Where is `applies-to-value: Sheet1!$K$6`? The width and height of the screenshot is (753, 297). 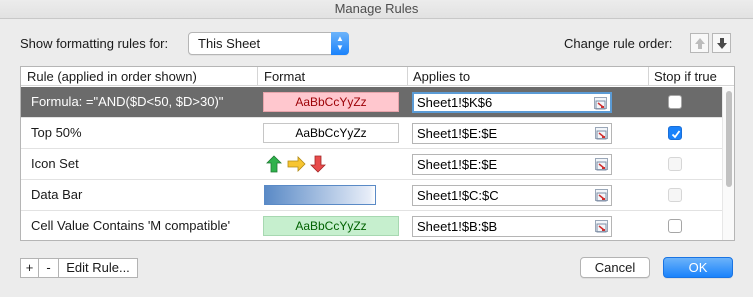
applies-to-value: Sheet1!$K$6 is located at coordinates (455, 102).